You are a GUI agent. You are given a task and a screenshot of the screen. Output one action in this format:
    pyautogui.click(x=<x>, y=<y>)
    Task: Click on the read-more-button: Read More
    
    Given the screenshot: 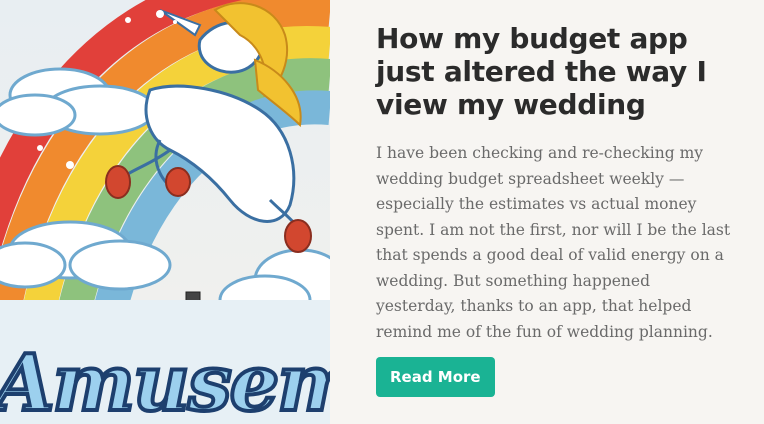 What is the action you would take?
    pyautogui.click(x=435, y=377)
    